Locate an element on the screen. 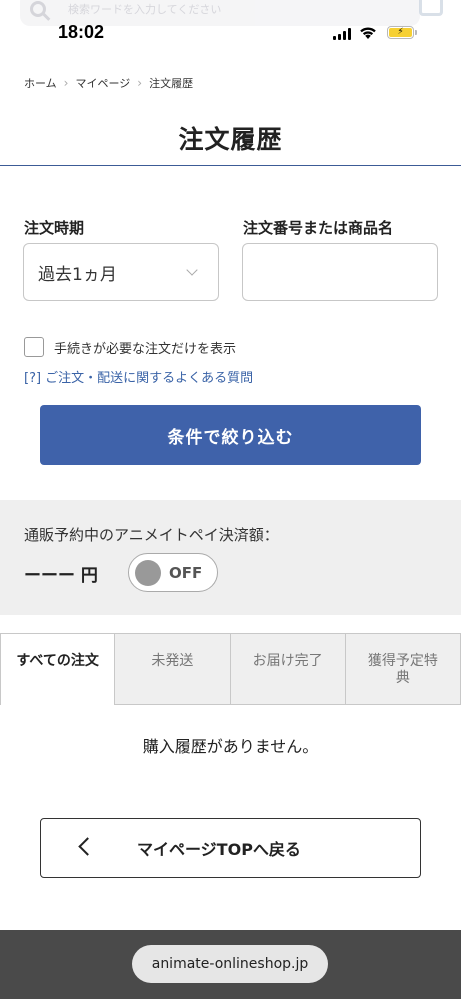 This screenshot has height=999, width=461. toggle-knob is located at coordinates (148, 572).